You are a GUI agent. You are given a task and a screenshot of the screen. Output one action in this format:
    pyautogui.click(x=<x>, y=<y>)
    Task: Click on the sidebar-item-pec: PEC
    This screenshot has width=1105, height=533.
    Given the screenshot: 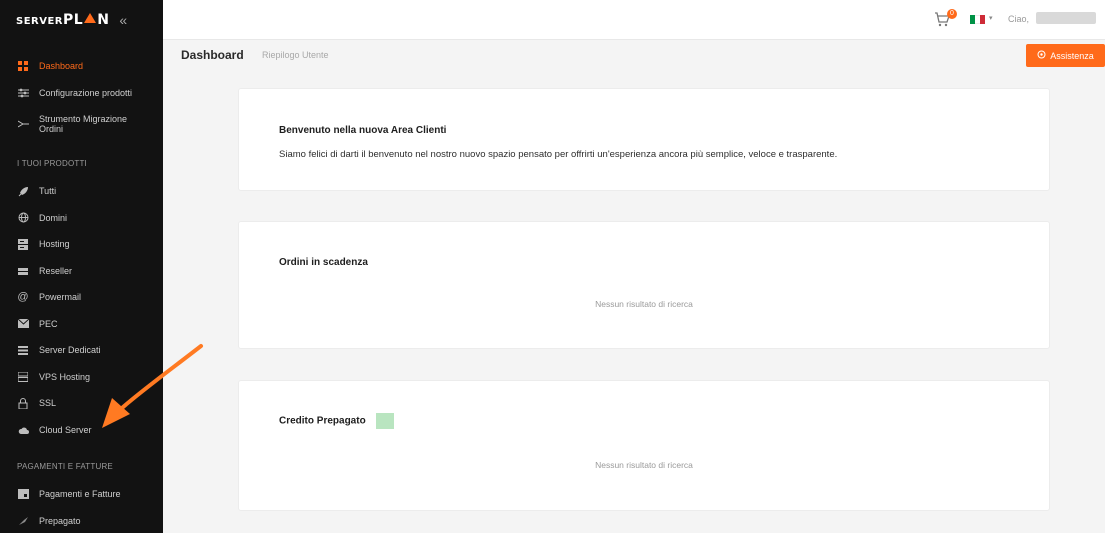 What is the action you would take?
    pyautogui.click(x=81, y=324)
    